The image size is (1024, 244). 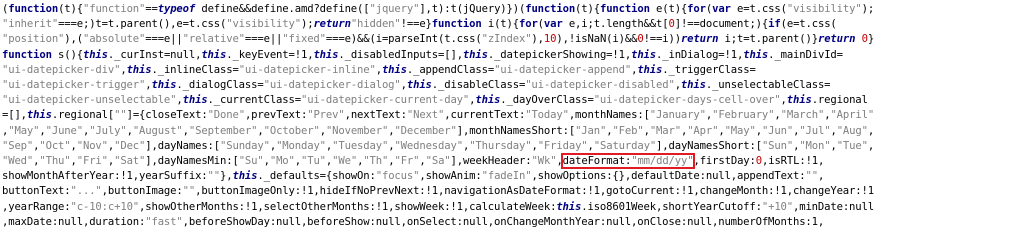 What do you see at coordinates (74, 85) in the screenshot?
I see `code-string: "ui-datepicker-trigger"` at bounding box center [74, 85].